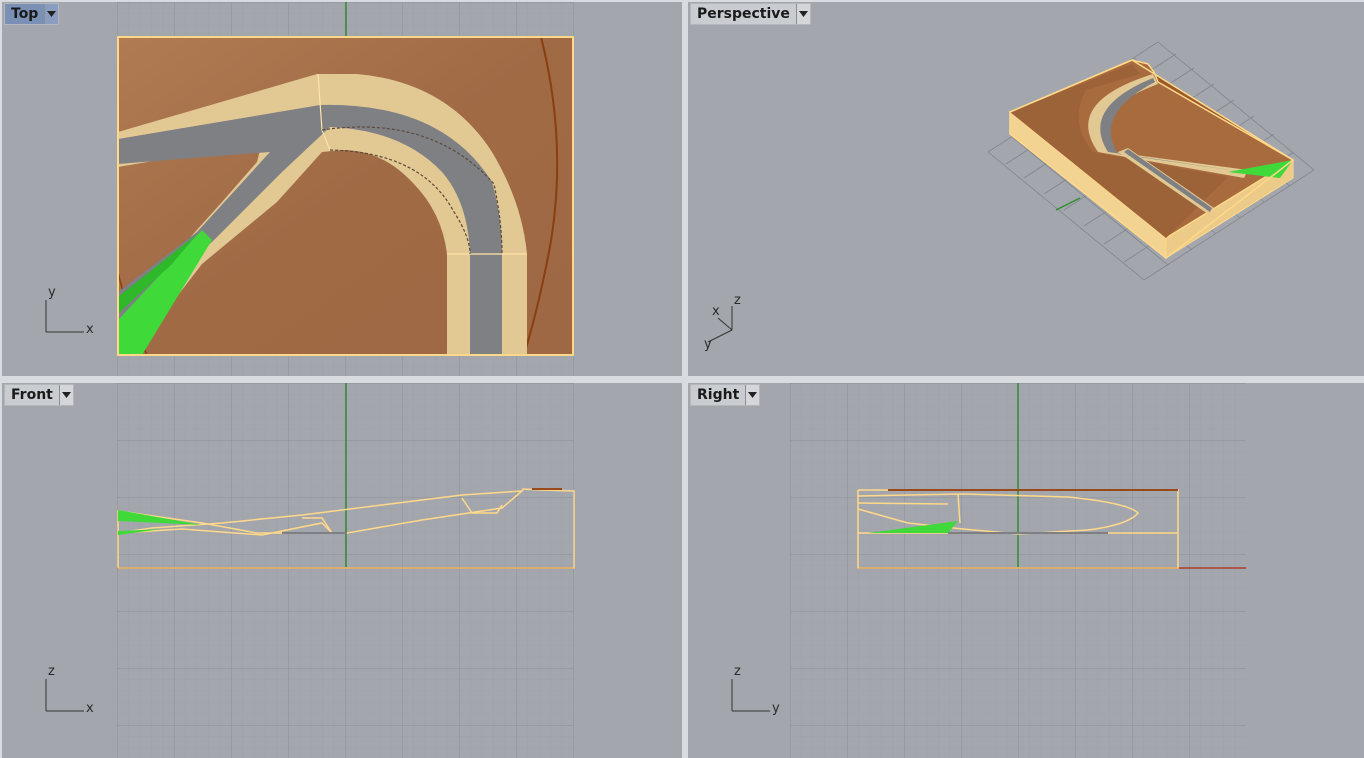 The height and width of the screenshot is (758, 1364). I want to click on viewport-title: Front, so click(32, 395).